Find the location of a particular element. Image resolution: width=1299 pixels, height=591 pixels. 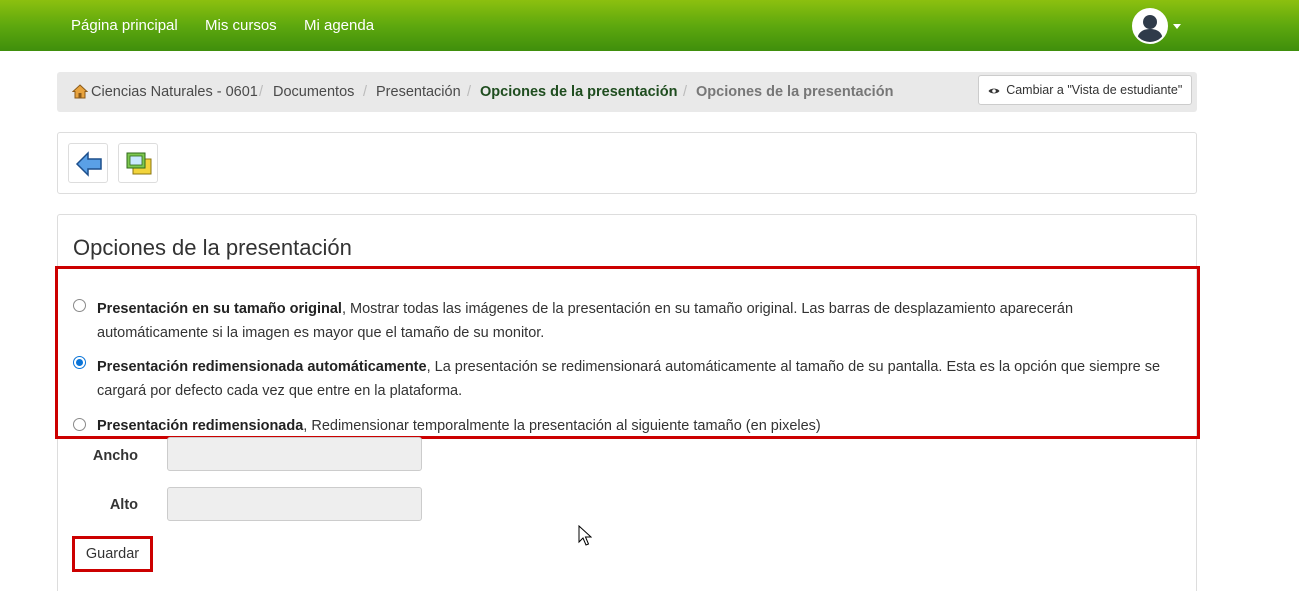

radio-auto-resize is located at coordinates (79, 362).